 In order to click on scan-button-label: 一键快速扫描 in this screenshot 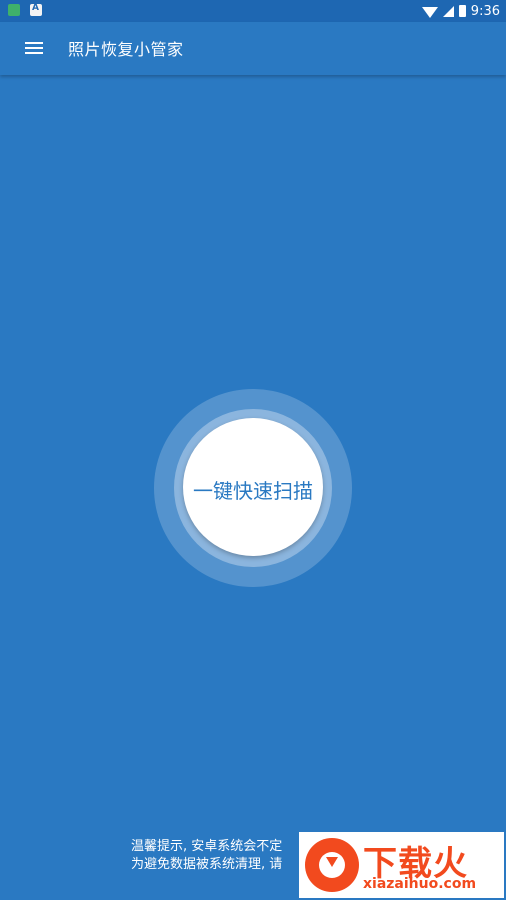, I will do `click(253, 490)`.